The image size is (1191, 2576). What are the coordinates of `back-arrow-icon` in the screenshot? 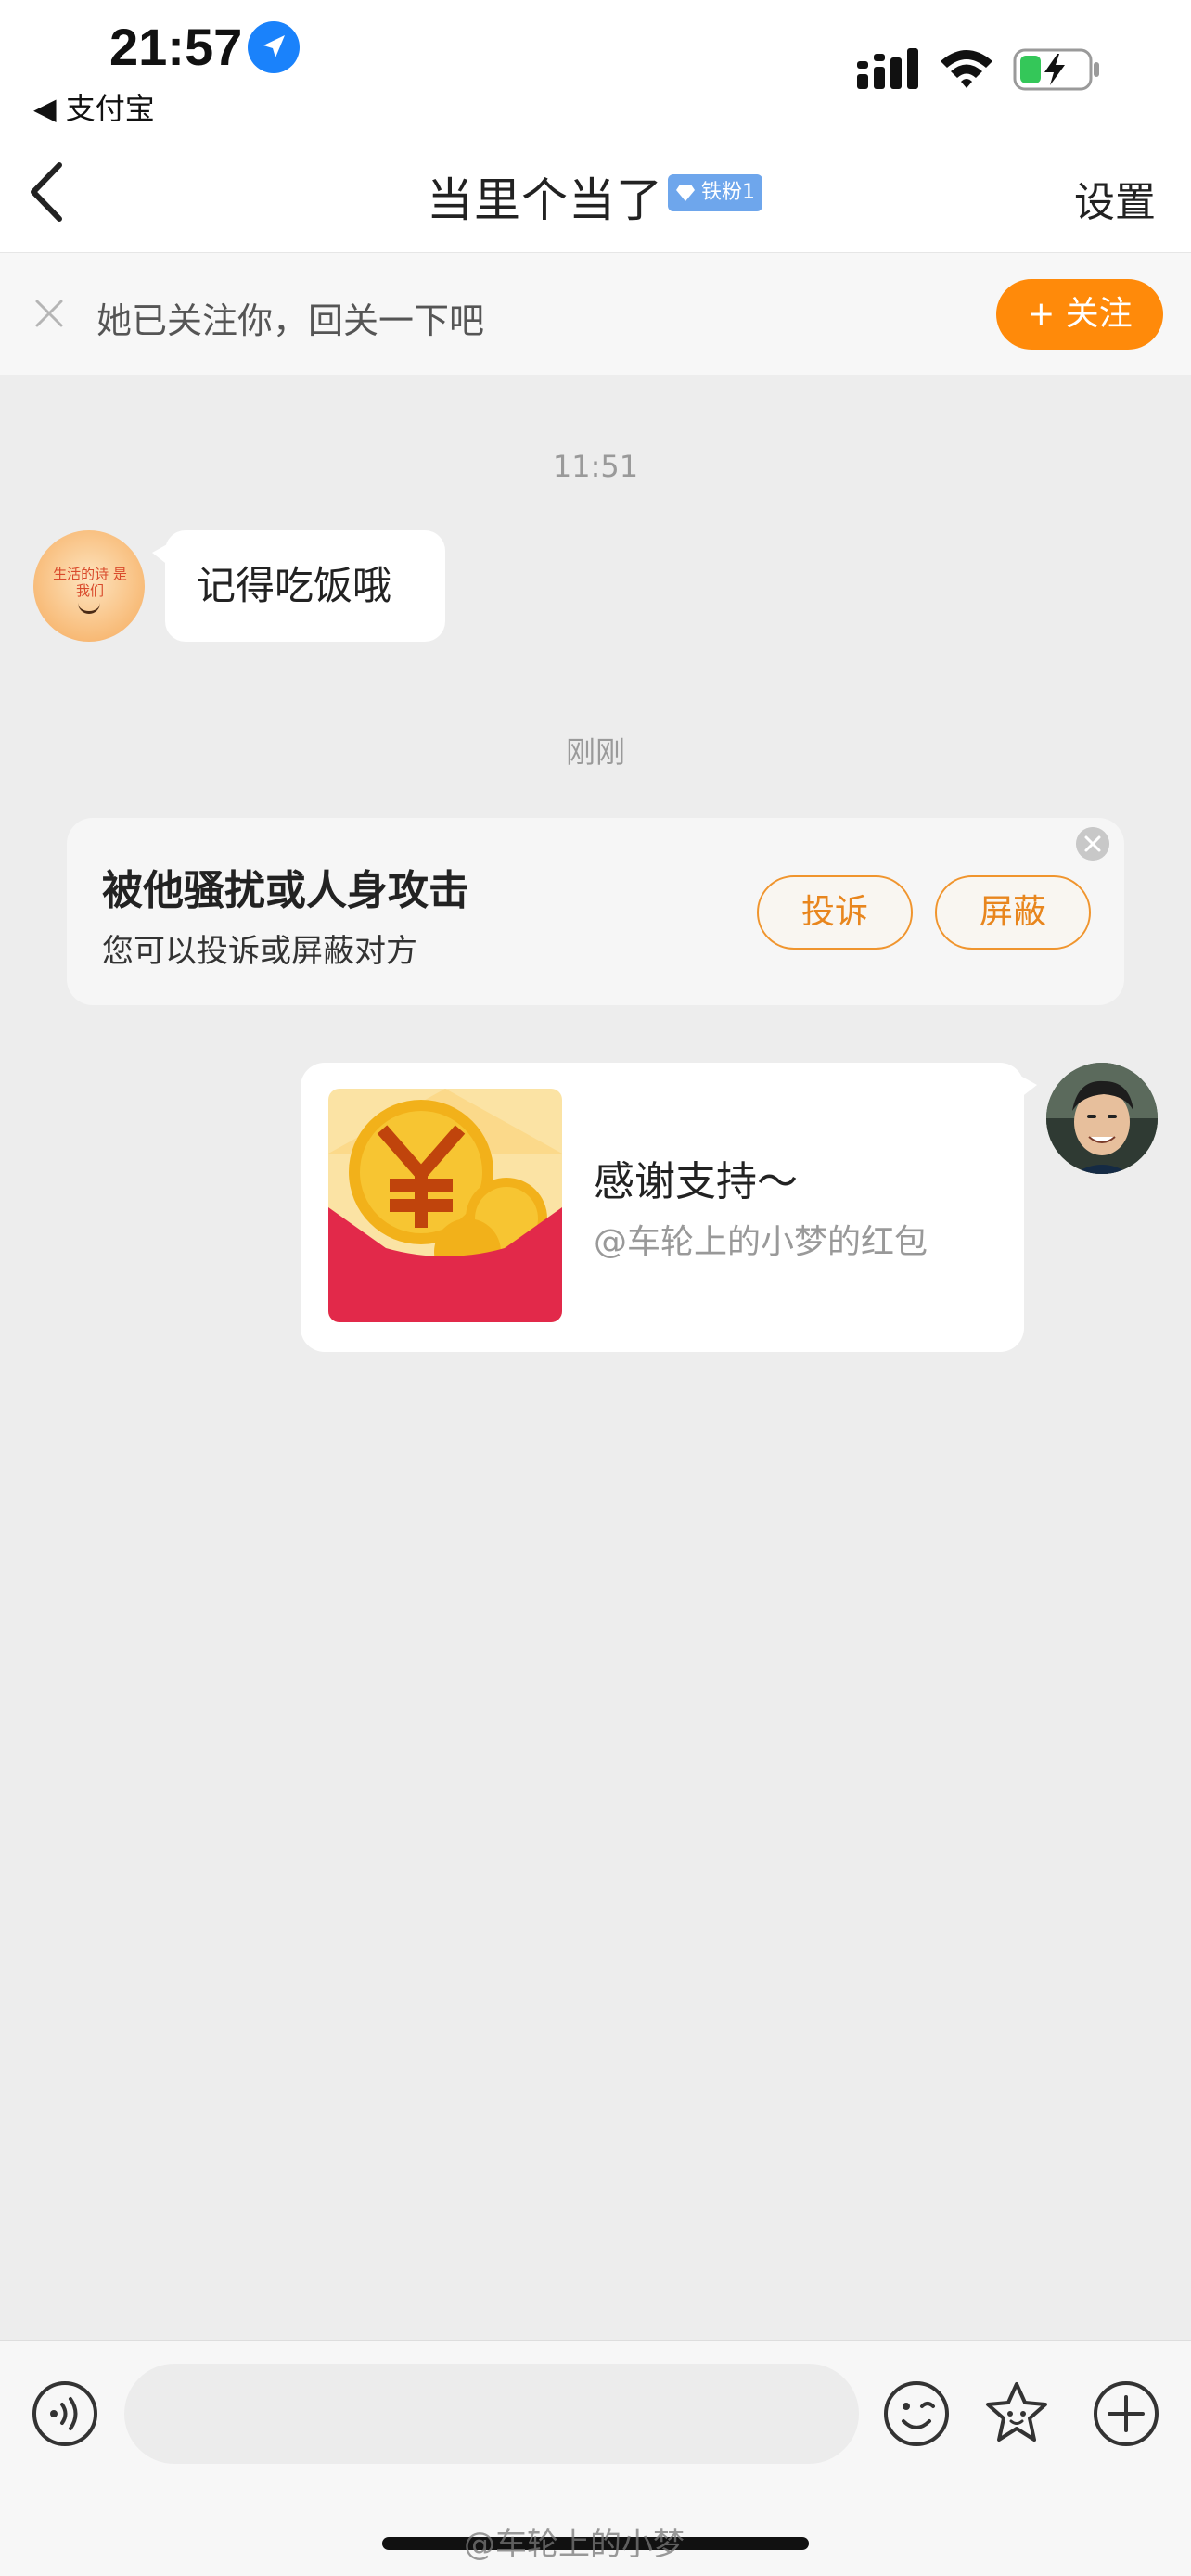 It's located at (47, 191).